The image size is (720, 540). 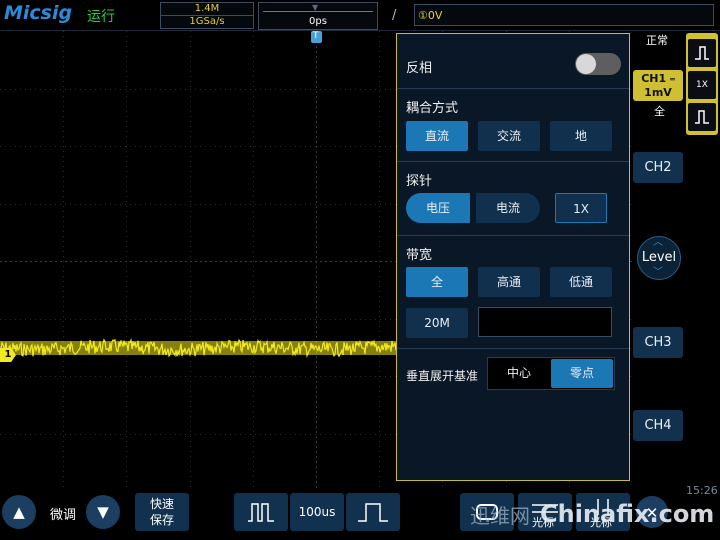 What do you see at coordinates (438, 208) in the screenshot?
I see `probe-voltage-button: 电压` at bounding box center [438, 208].